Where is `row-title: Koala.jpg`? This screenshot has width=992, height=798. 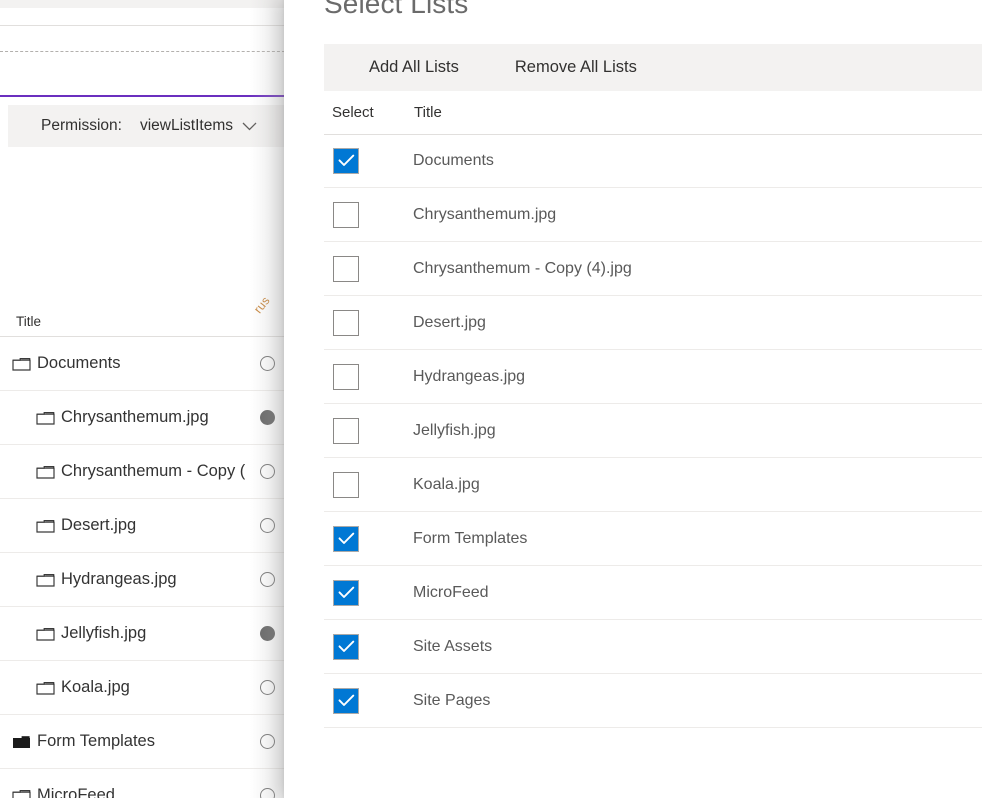 row-title: Koala.jpg is located at coordinates (446, 484).